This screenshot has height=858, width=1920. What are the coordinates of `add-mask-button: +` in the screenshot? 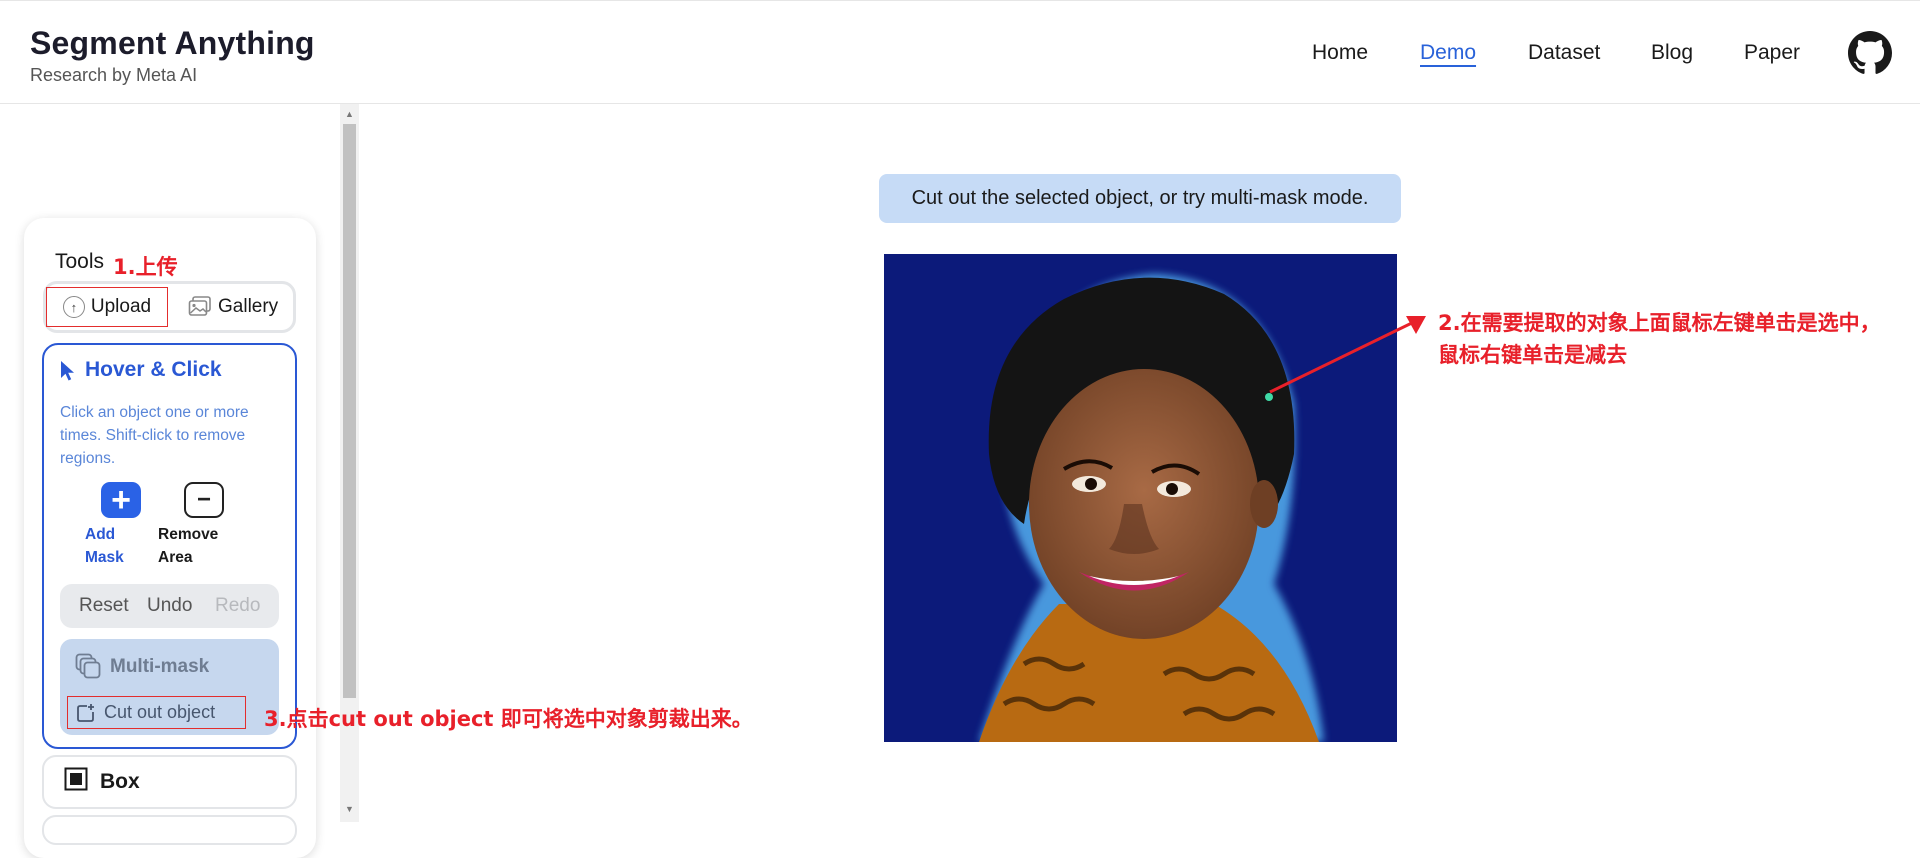 It's located at (121, 500).